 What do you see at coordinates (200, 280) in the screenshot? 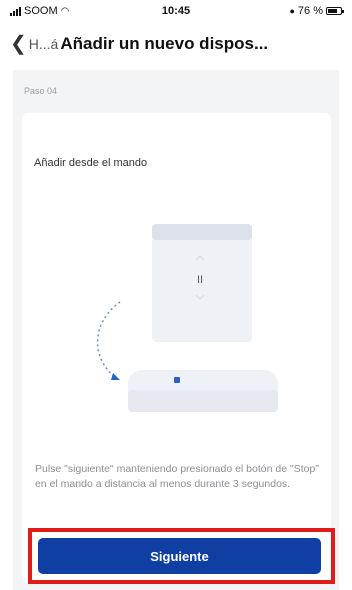
I see `stop-symbol: II` at bounding box center [200, 280].